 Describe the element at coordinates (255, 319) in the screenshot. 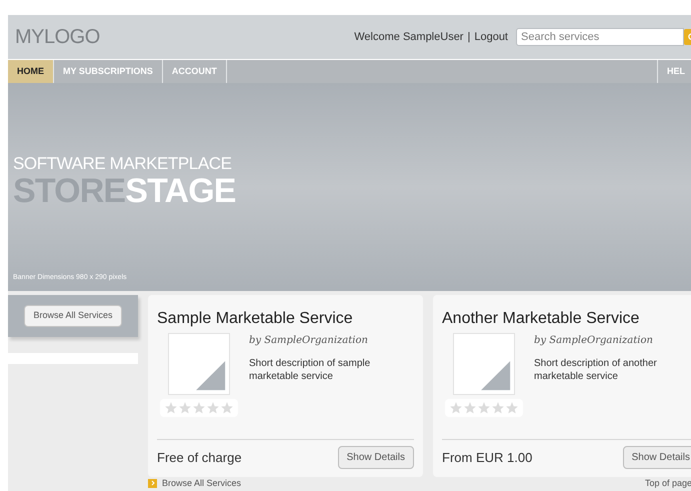

I see `service-title: Sample Marketable Service` at that location.